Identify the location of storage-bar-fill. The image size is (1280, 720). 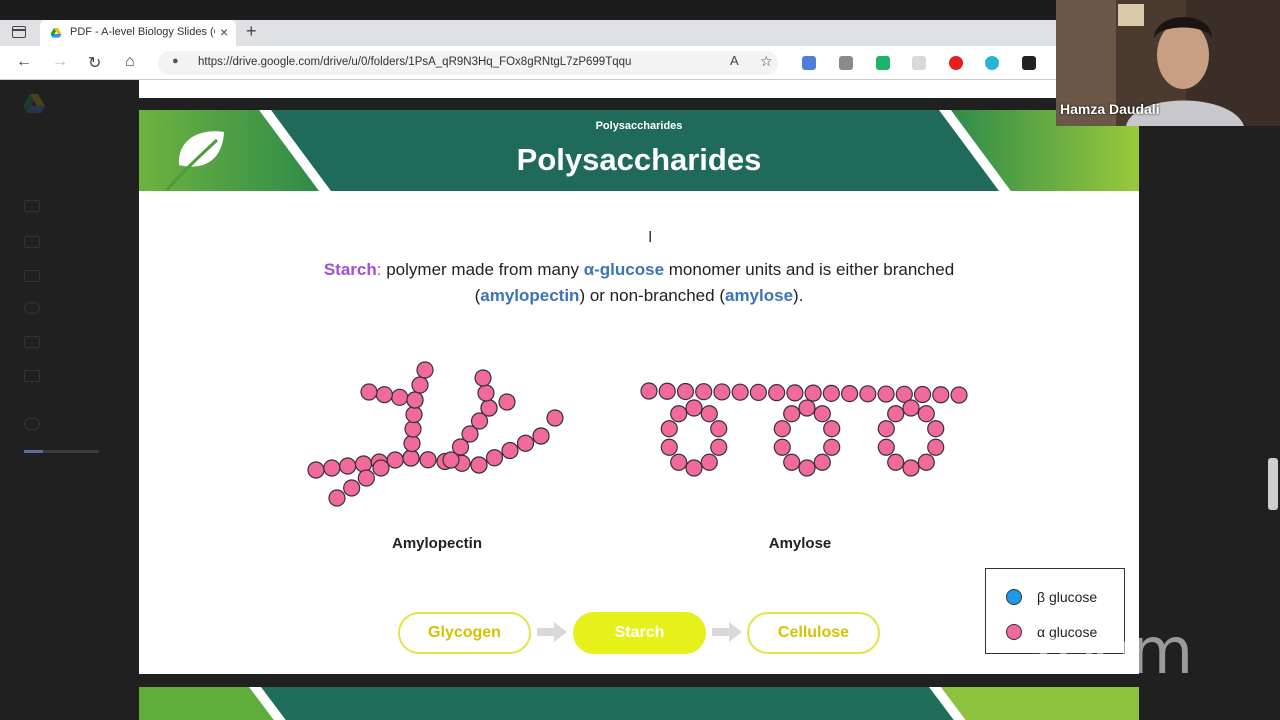
(33, 451).